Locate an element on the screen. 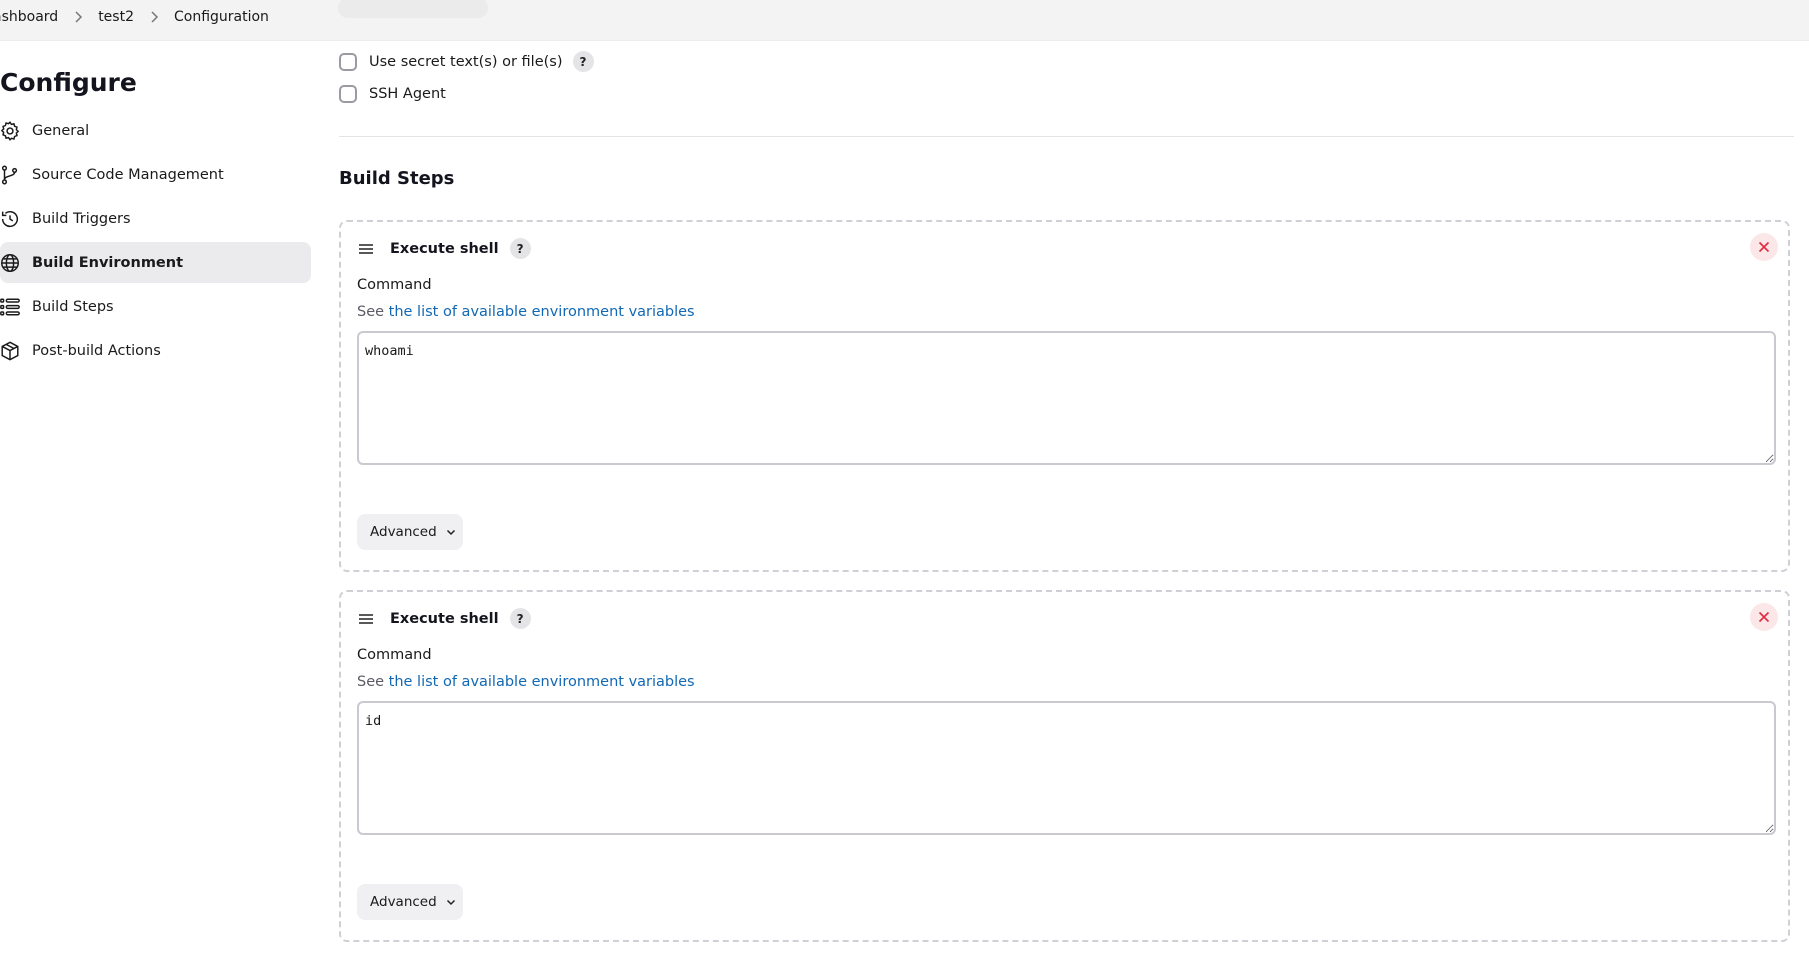 The image size is (1809, 953). list-icon is located at coordinates (10, 306).